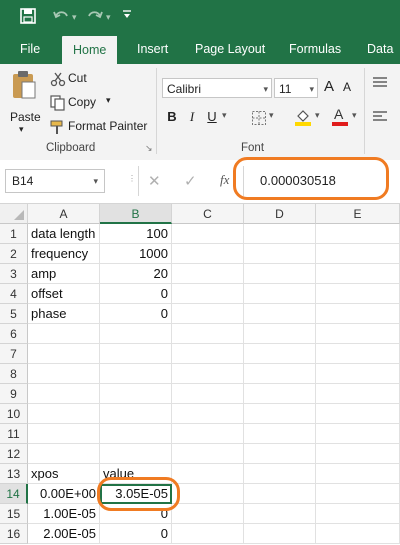  I want to click on bold-button: B, so click(172, 116).